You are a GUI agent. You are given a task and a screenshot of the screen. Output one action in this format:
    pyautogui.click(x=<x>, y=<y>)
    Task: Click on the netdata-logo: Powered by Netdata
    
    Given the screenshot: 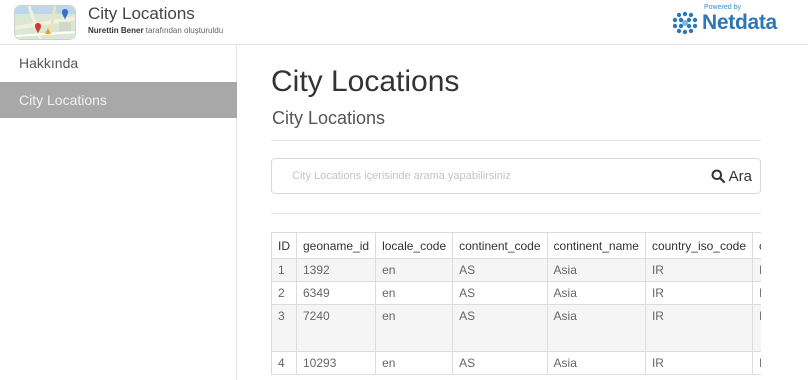 What is the action you would take?
    pyautogui.click(x=722, y=22)
    